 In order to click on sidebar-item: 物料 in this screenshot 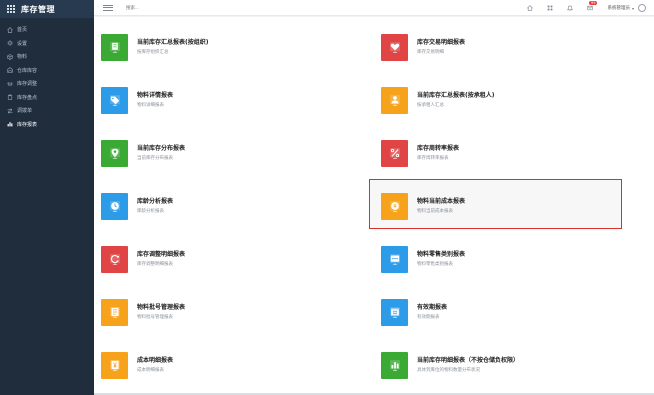, I will do `click(47, 57)`.